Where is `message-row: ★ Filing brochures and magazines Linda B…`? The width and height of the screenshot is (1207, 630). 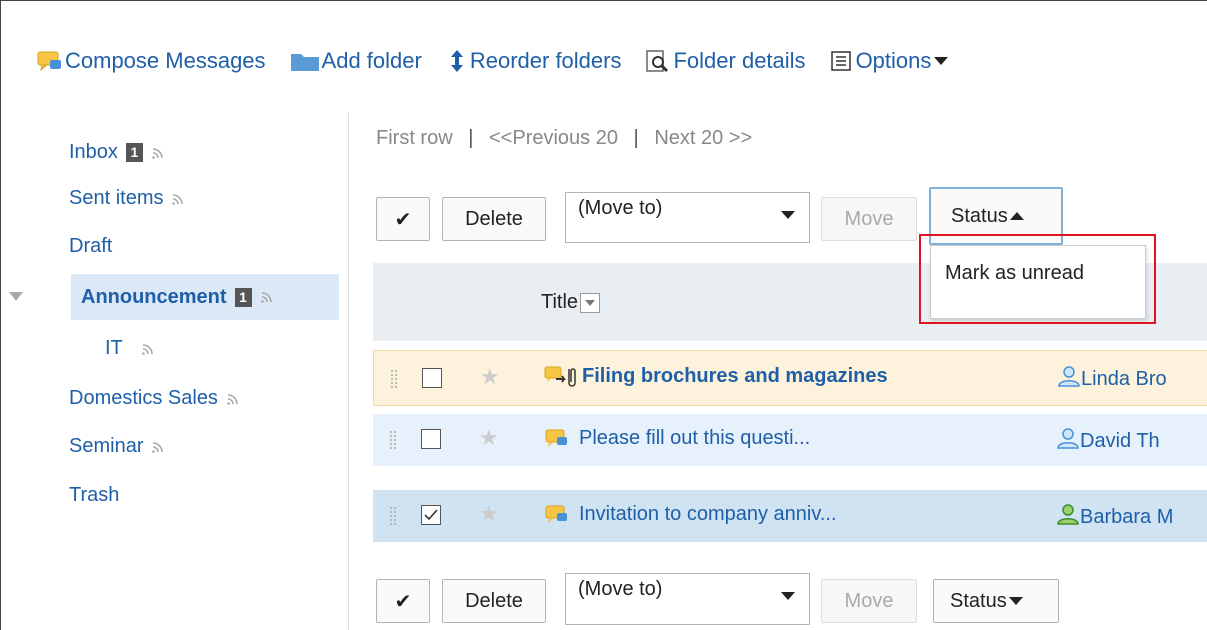 message-row: ★ Filing brochures and magazines Linda B… is located at coordinates (790, 378).